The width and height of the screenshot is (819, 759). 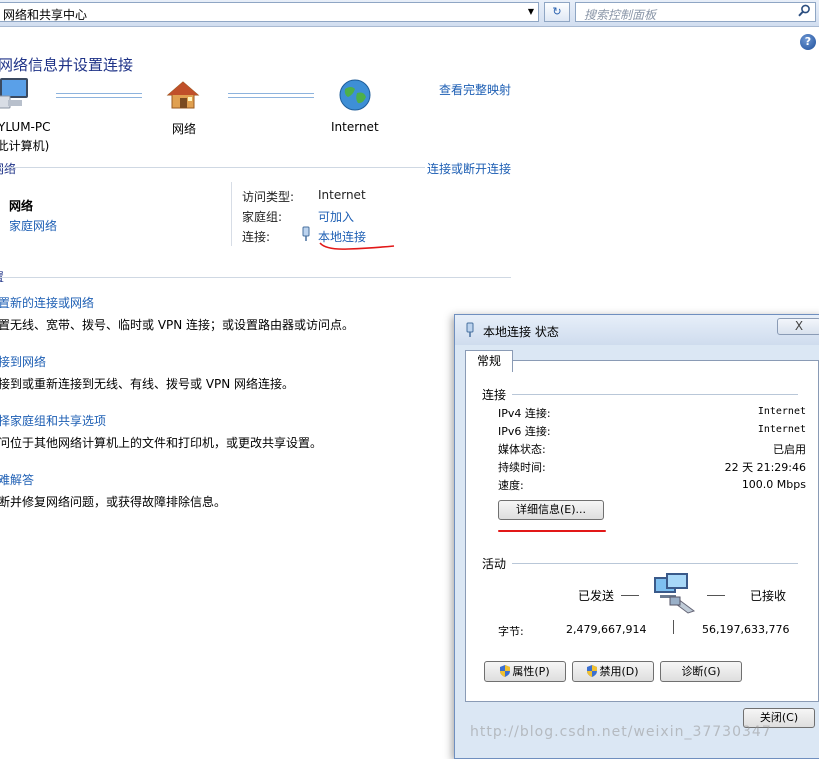 I want to click on speed-value: 100.0 Mbps, so click(x=773, y=484).